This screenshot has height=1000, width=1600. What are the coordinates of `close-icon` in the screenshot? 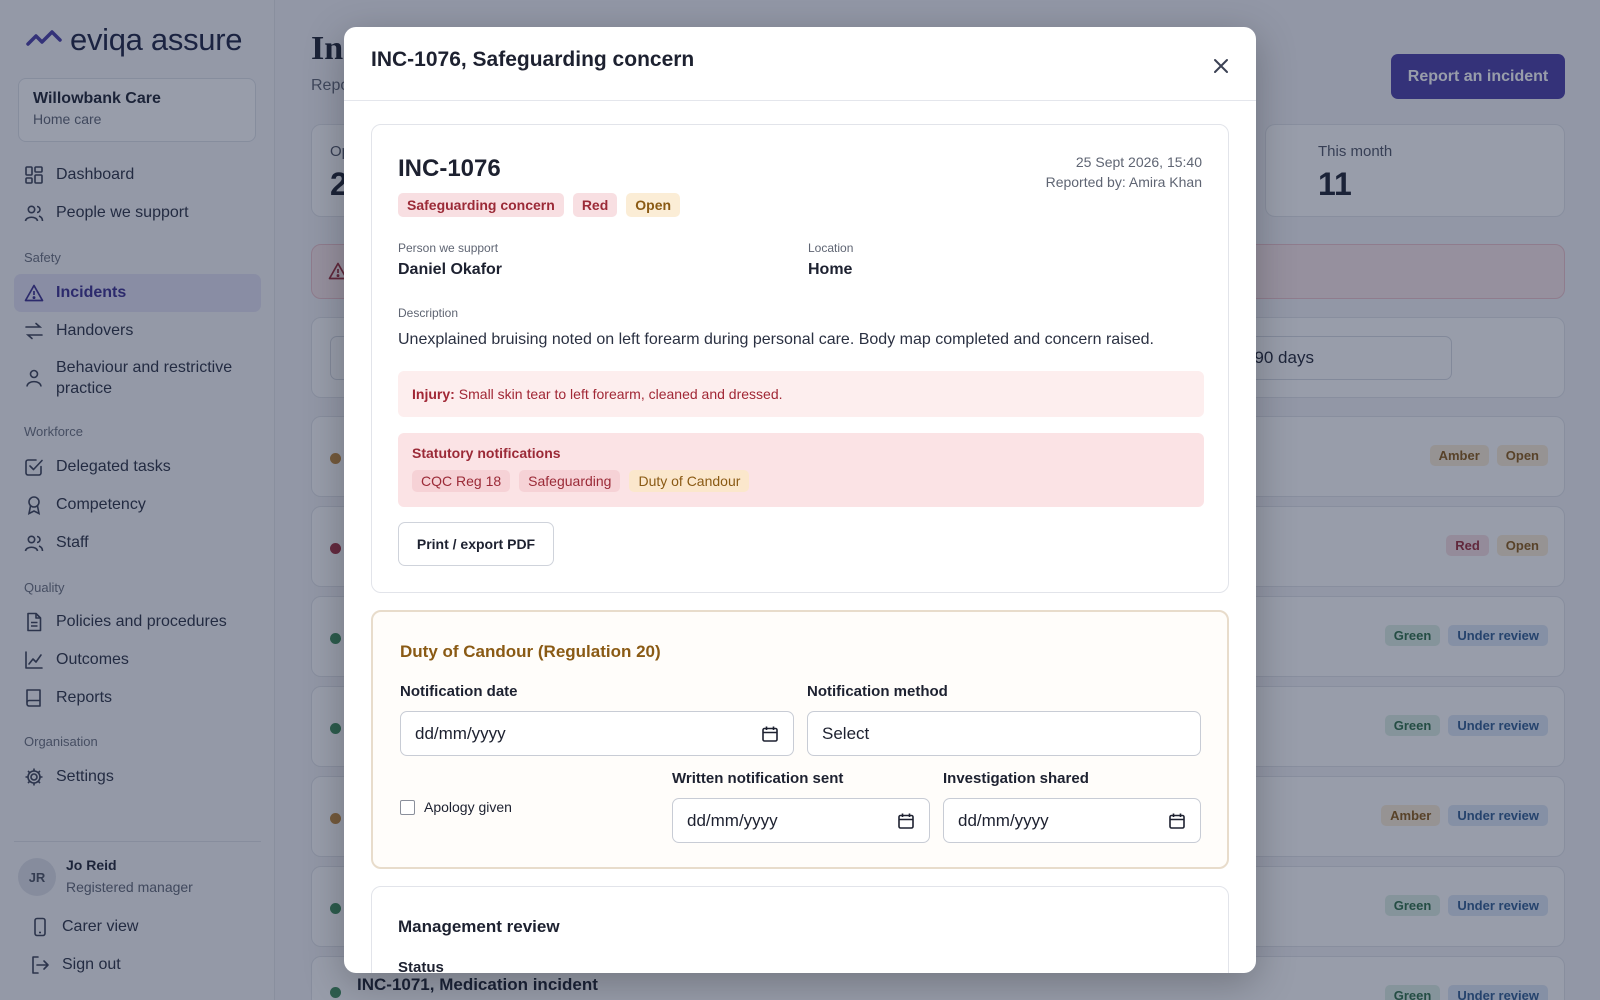 It's located at (1221, 66).